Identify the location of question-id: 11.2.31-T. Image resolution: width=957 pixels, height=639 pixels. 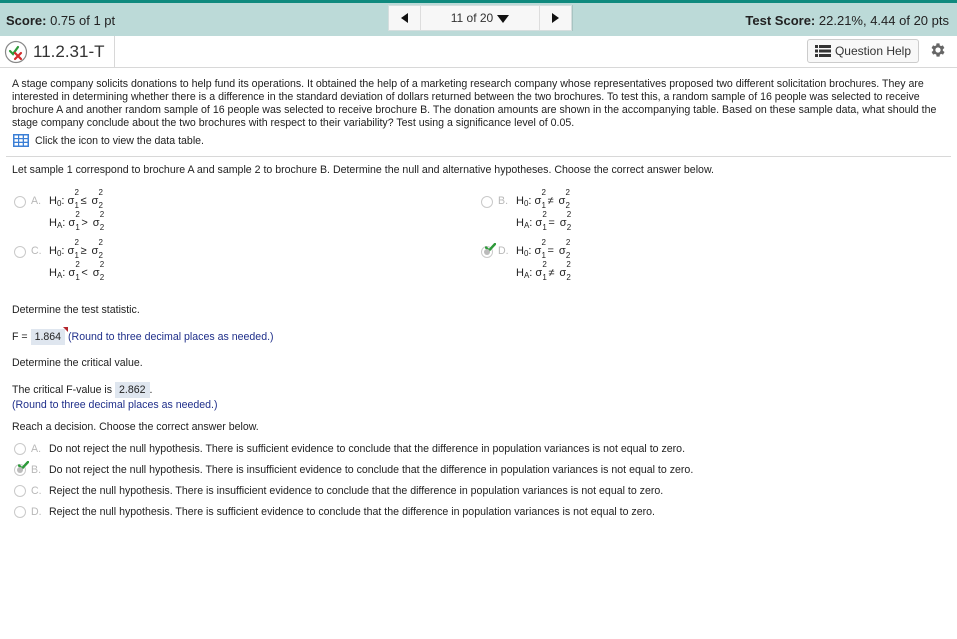
(69, 51).